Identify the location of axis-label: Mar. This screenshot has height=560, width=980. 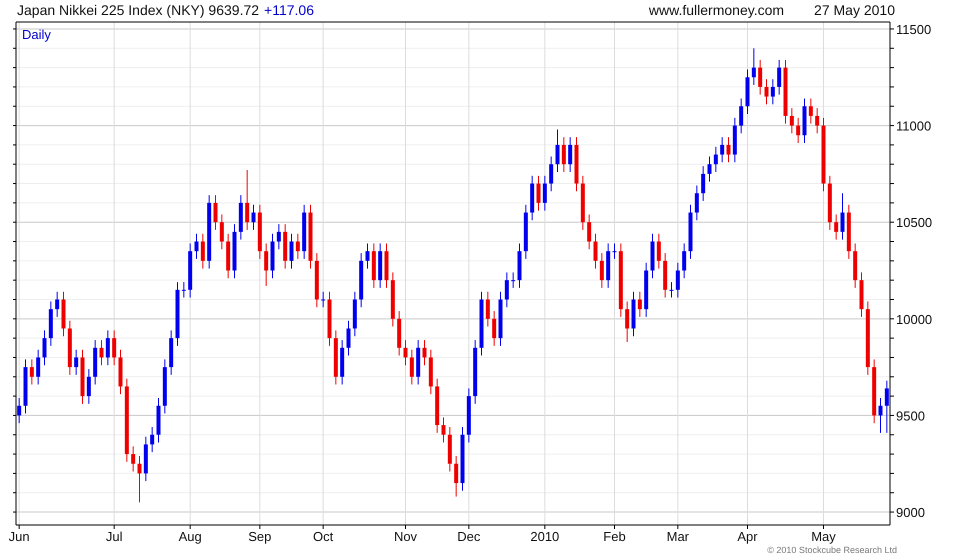
(678, 536).